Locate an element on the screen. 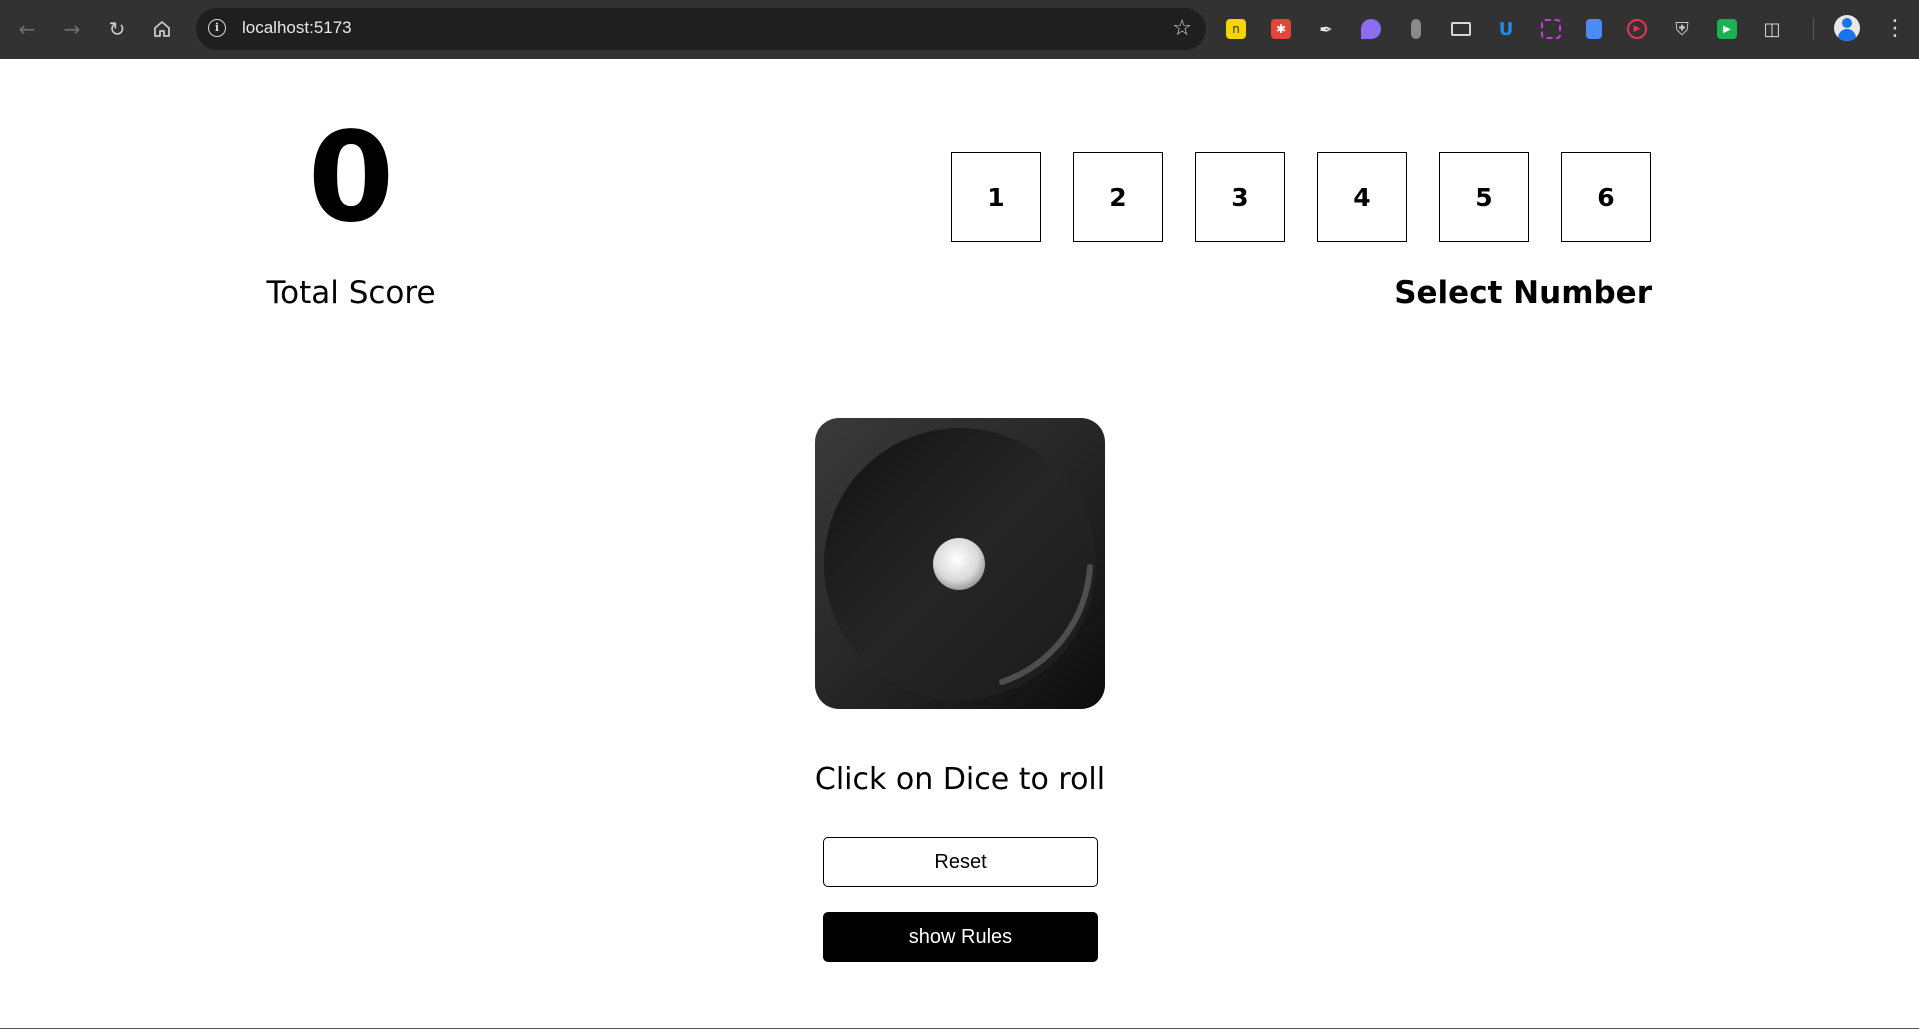 This screenshot has height=1029, width=1919. number-button-4: 4 is located at coordinates (1362, 197).